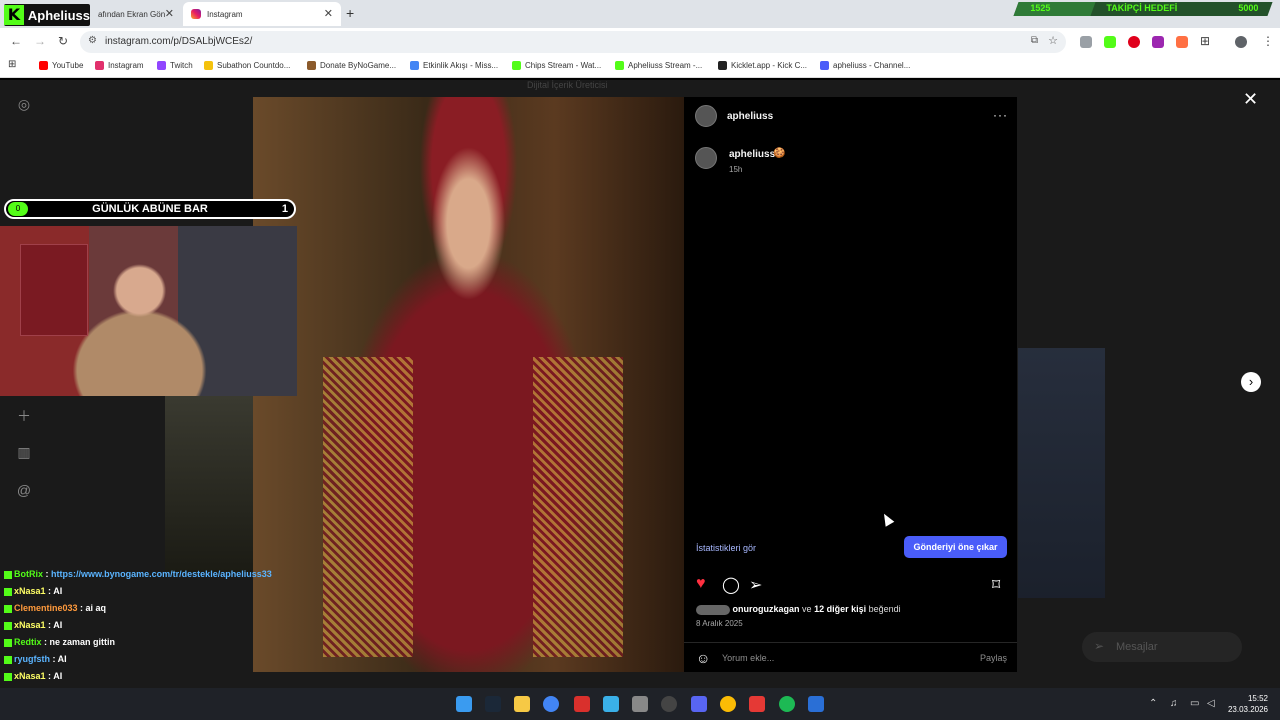  Describe the element at coordinates (1247, 704) in the screenshot. I see `system-clock: 15:52 23.03.2026` at that location.